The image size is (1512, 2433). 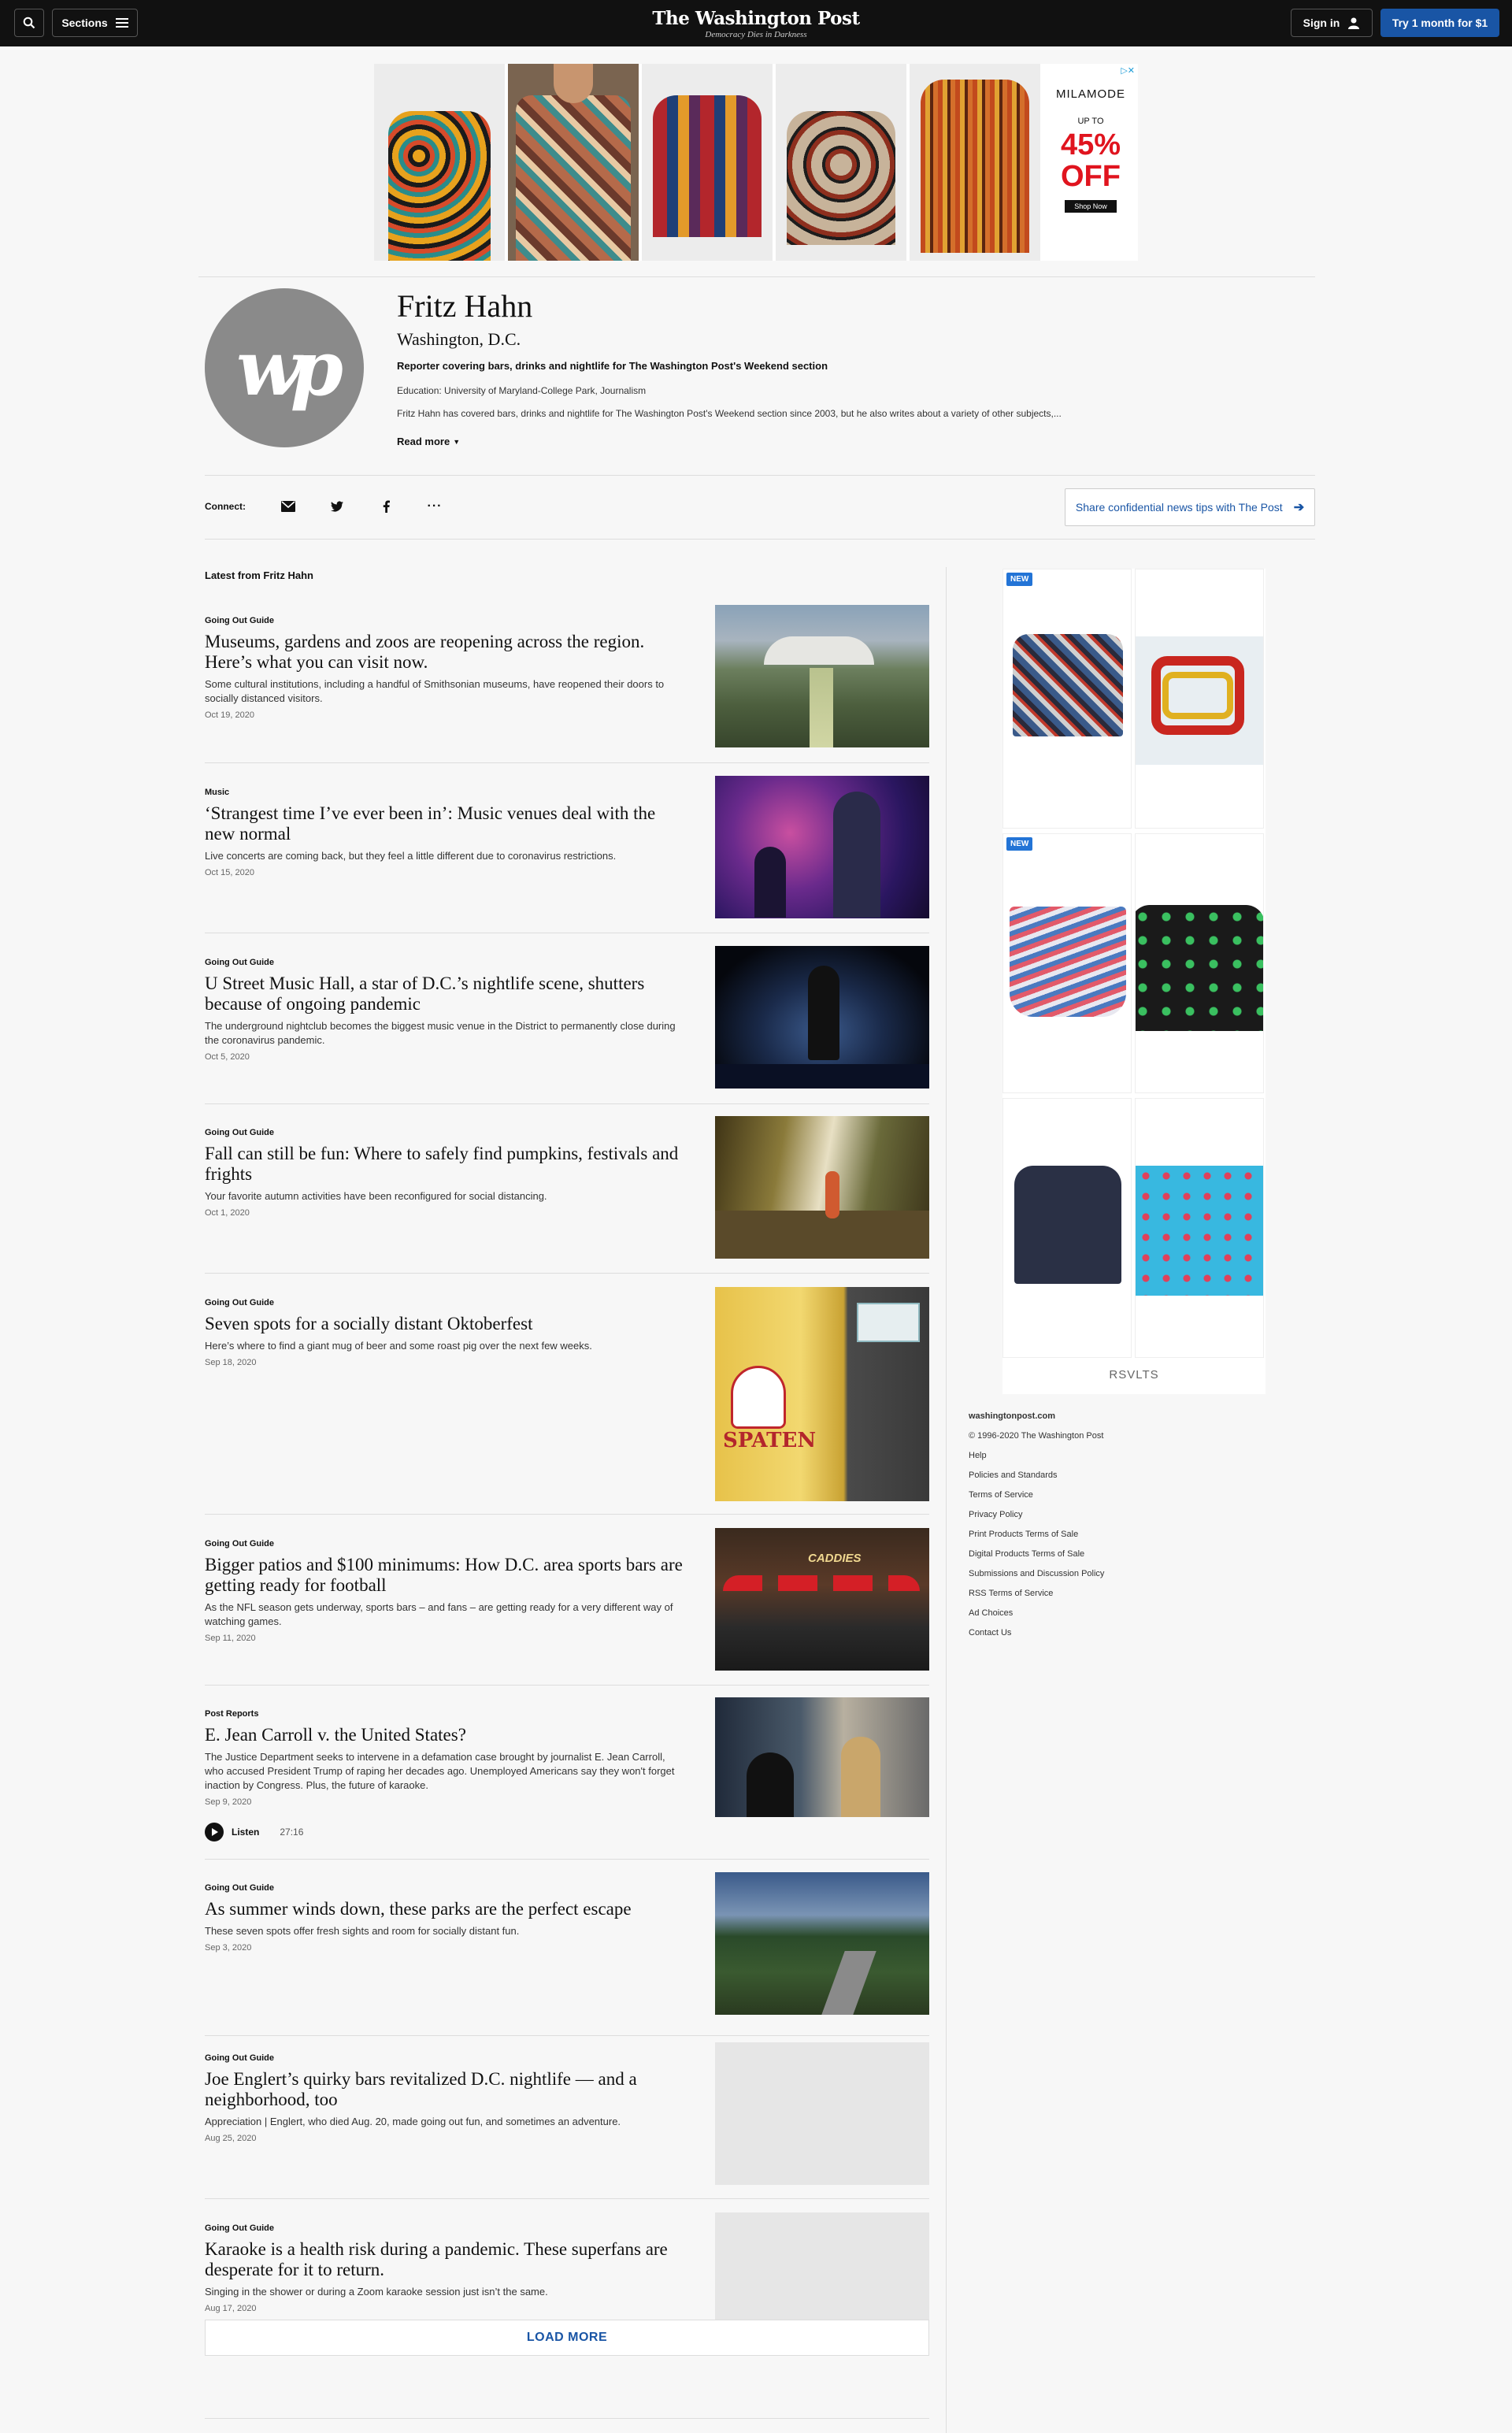 What do you see at coordinates (1134, 981) in the screenshot?
I see `rail-advertisement: ▷✕ NEW NEW RSVLTS` at bounding box center [1134, 981].